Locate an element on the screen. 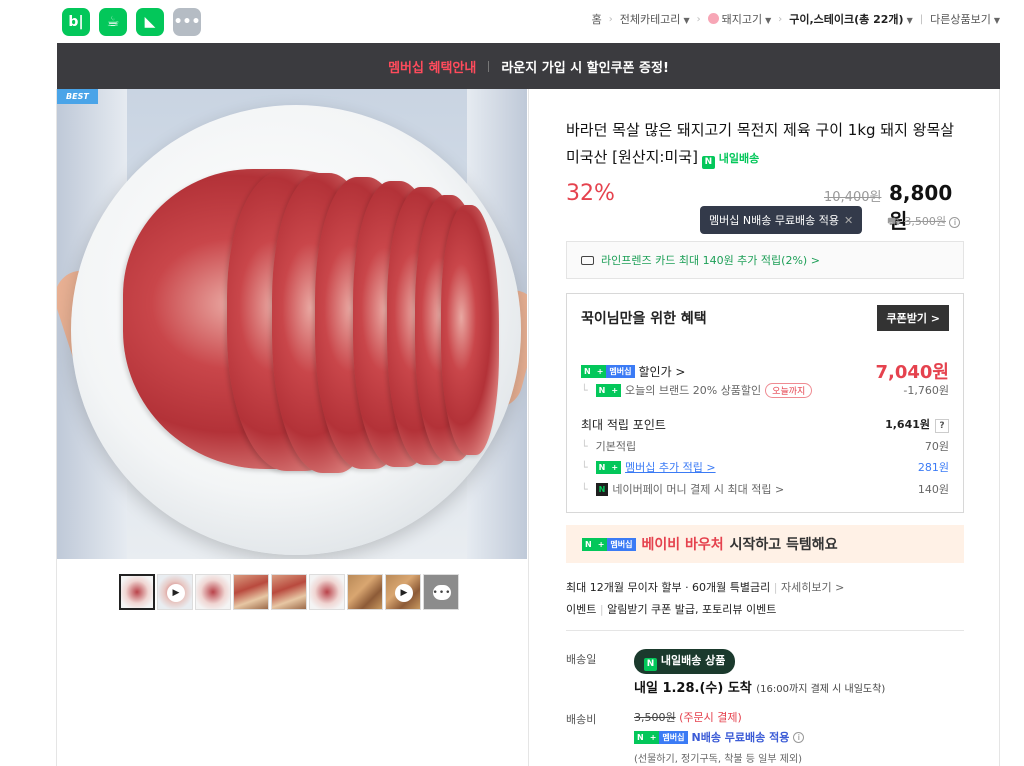  shipping-fee-old: ⛟ 3,500원 i is located at coordinates (924, 221).